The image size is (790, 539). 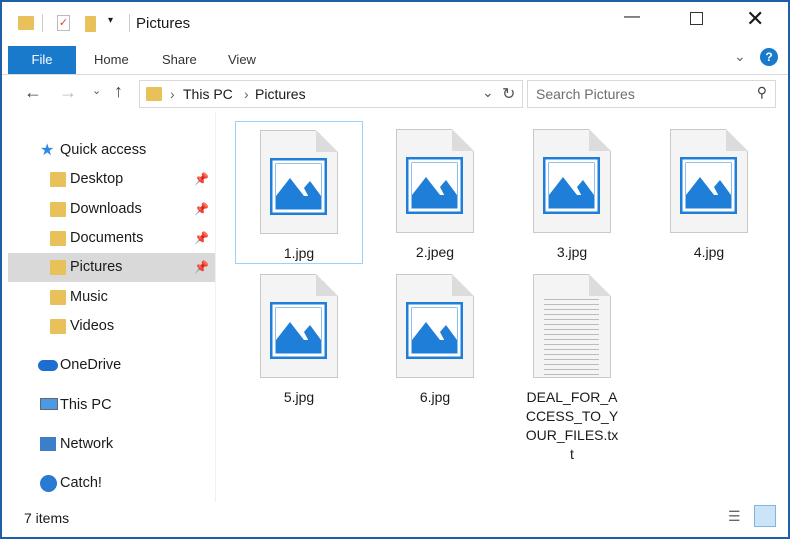 What do you see at coordinates (111, 365) in the screenshot?
I see `nav-onedrive: OneDrive` at bounding box center [111, 365].